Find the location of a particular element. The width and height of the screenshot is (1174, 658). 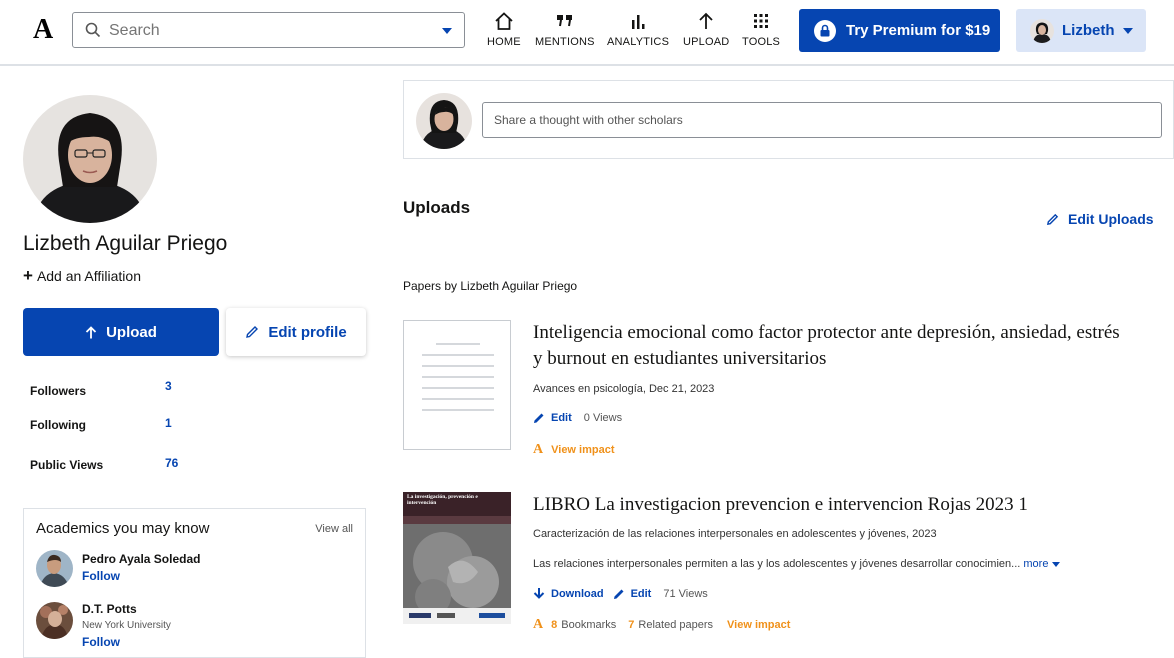

academics-title: Academics you may know is located at coordinates (123, 528).